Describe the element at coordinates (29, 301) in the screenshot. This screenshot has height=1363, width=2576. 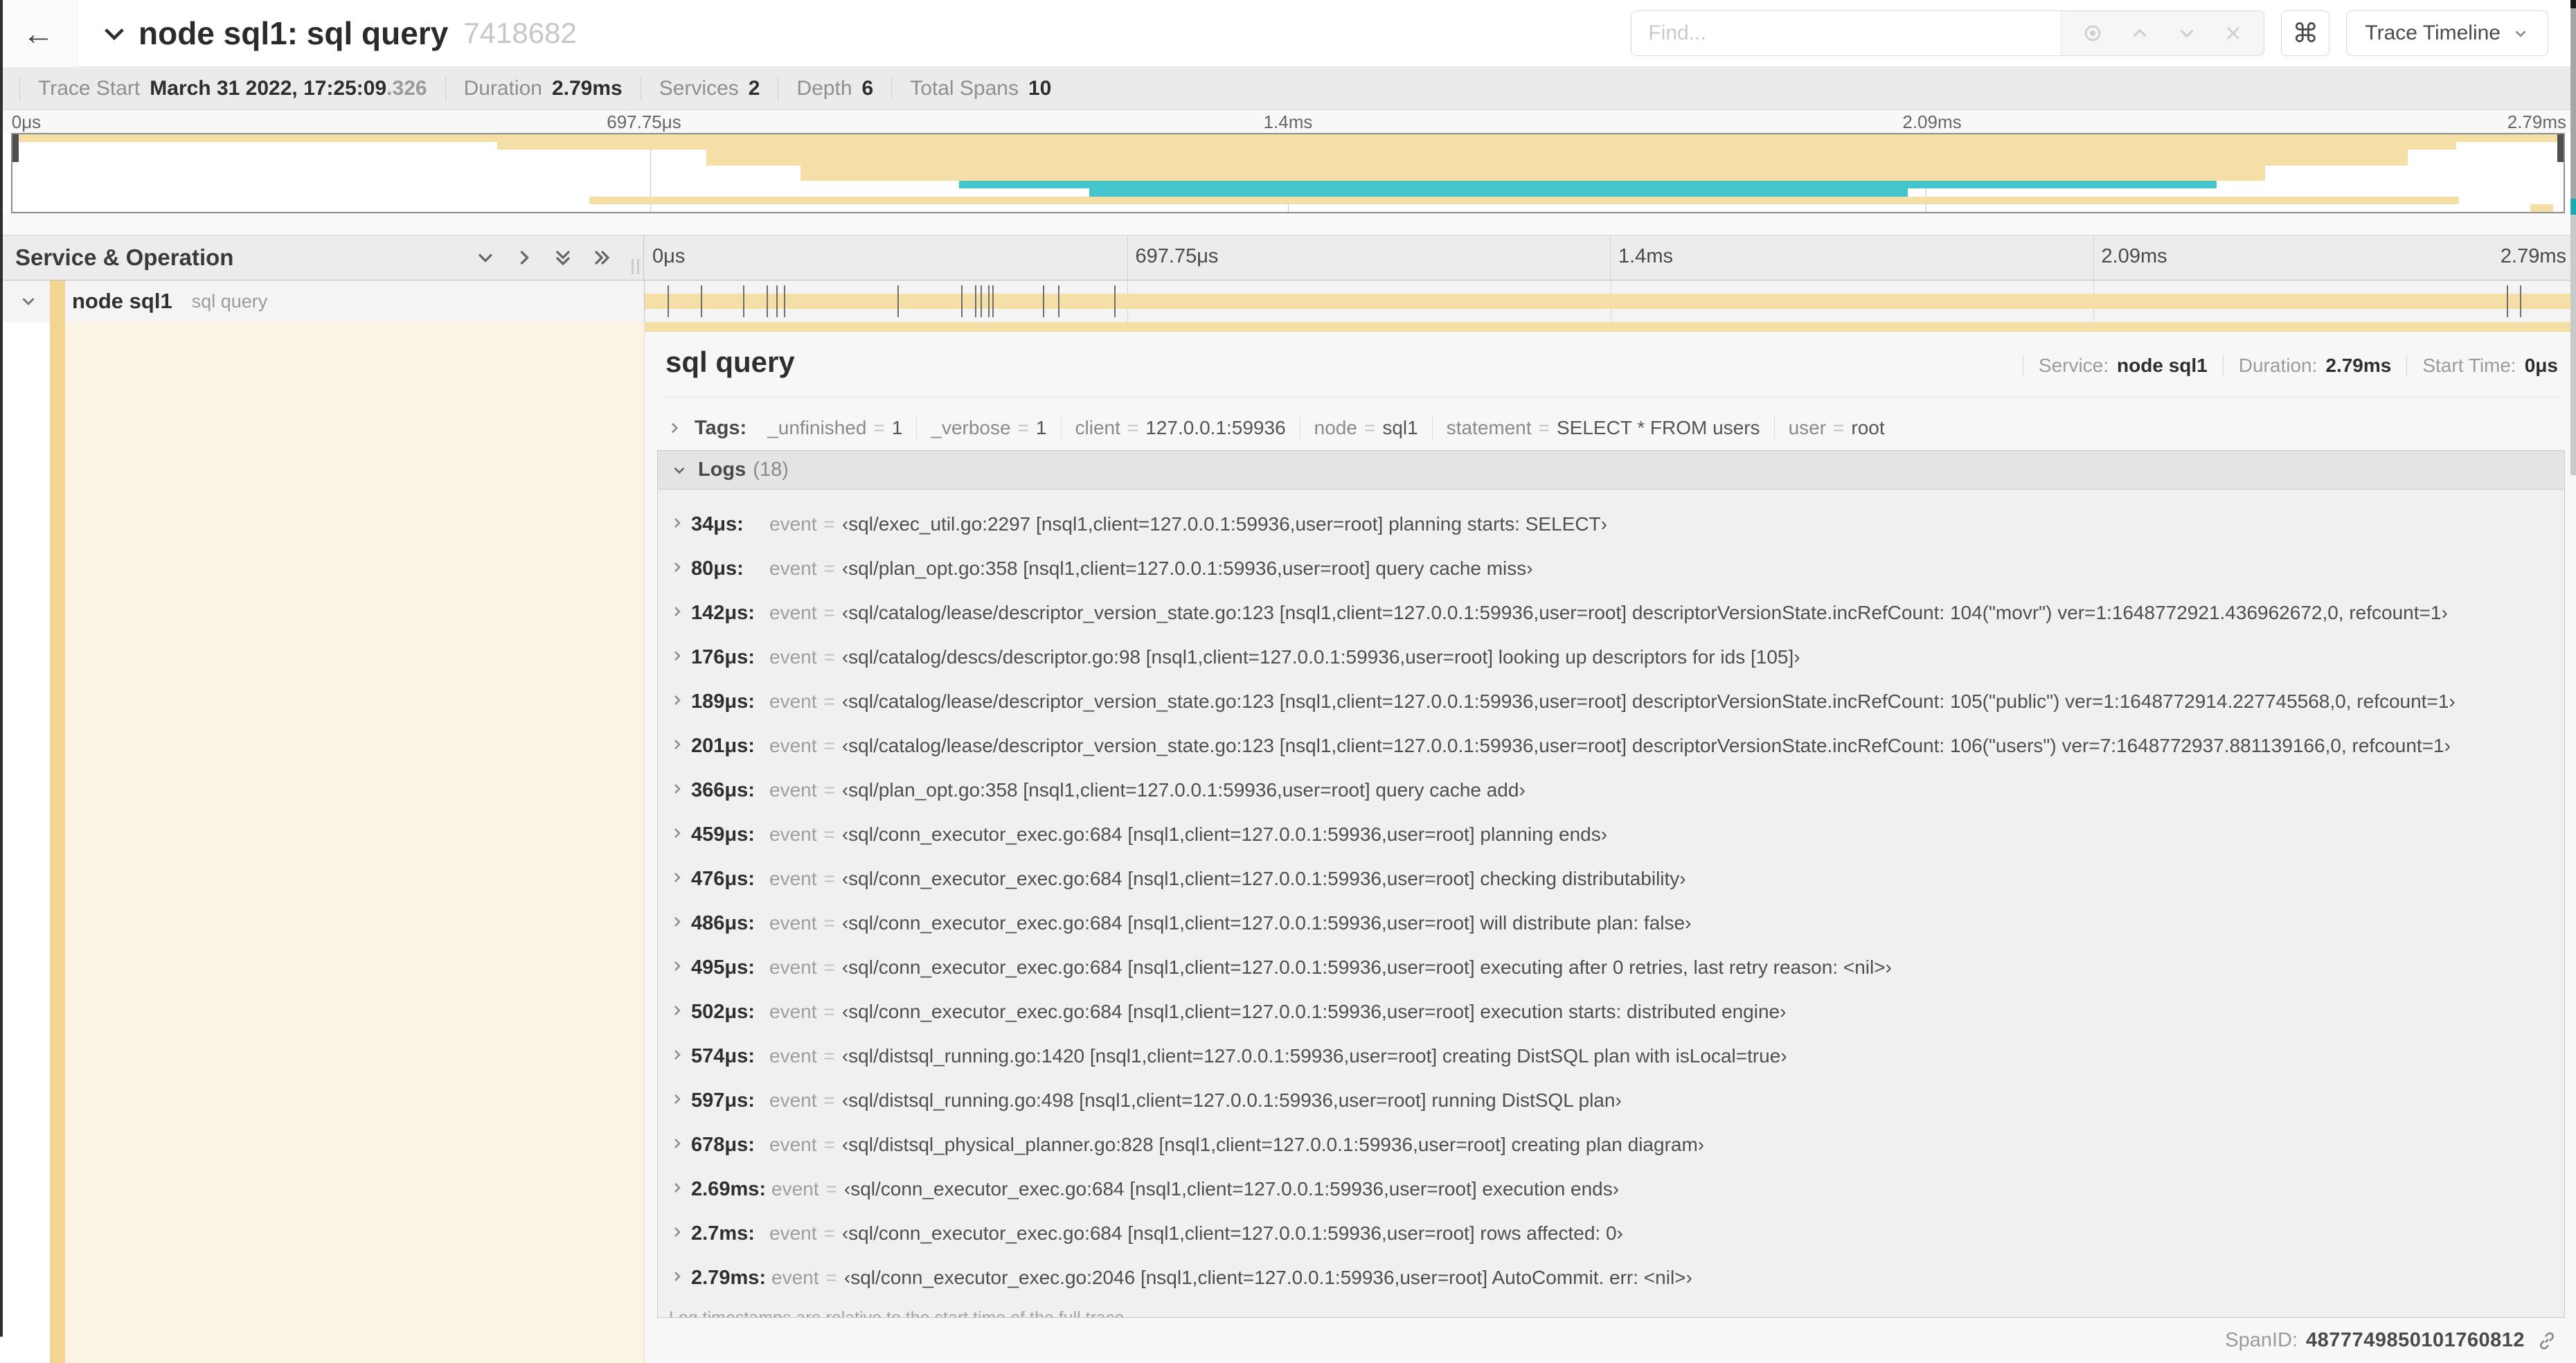
I see `span-collapse-chevron-icon` at that location.